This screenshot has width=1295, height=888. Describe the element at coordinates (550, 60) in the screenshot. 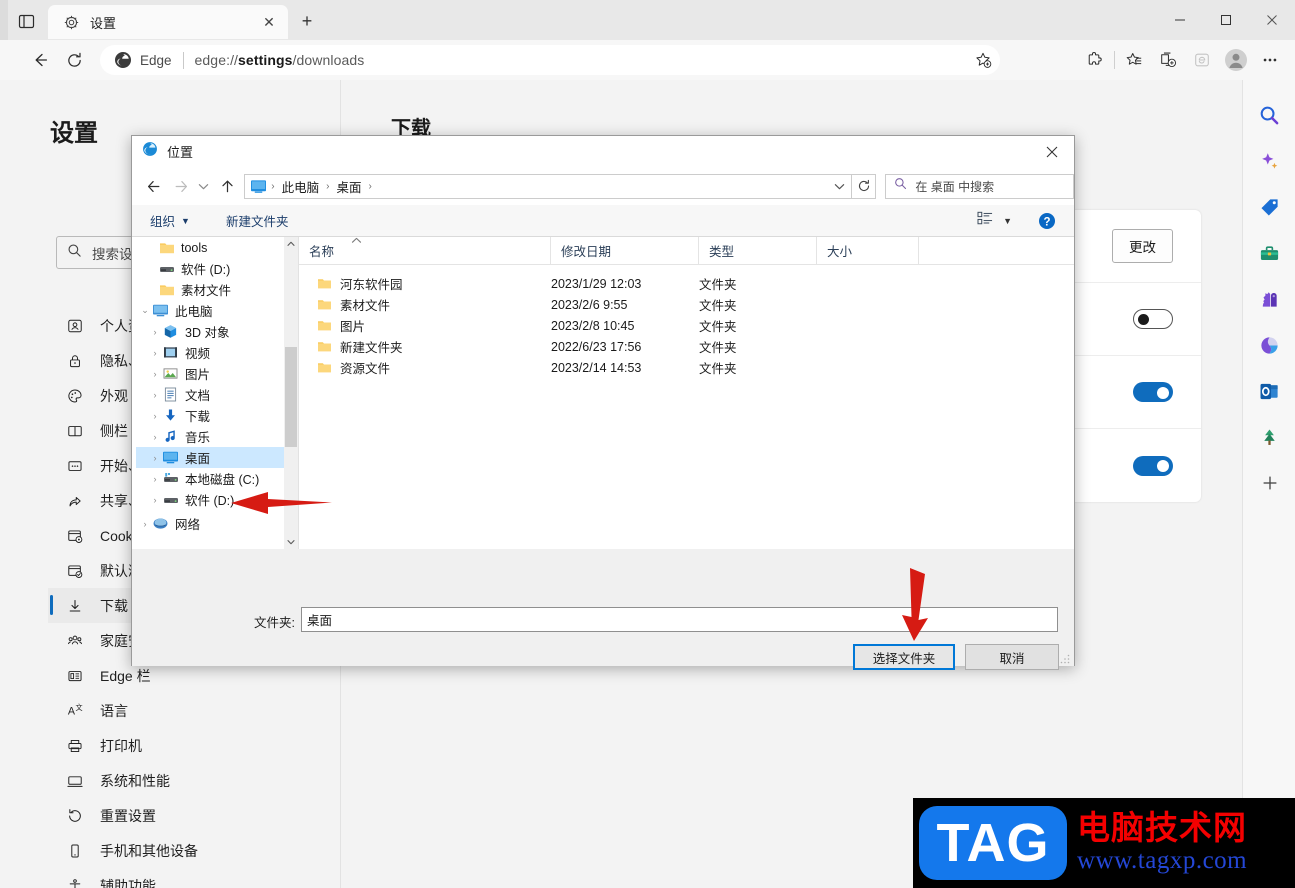

I see `address-bar: Edge edge://settings/downloads` at that location.